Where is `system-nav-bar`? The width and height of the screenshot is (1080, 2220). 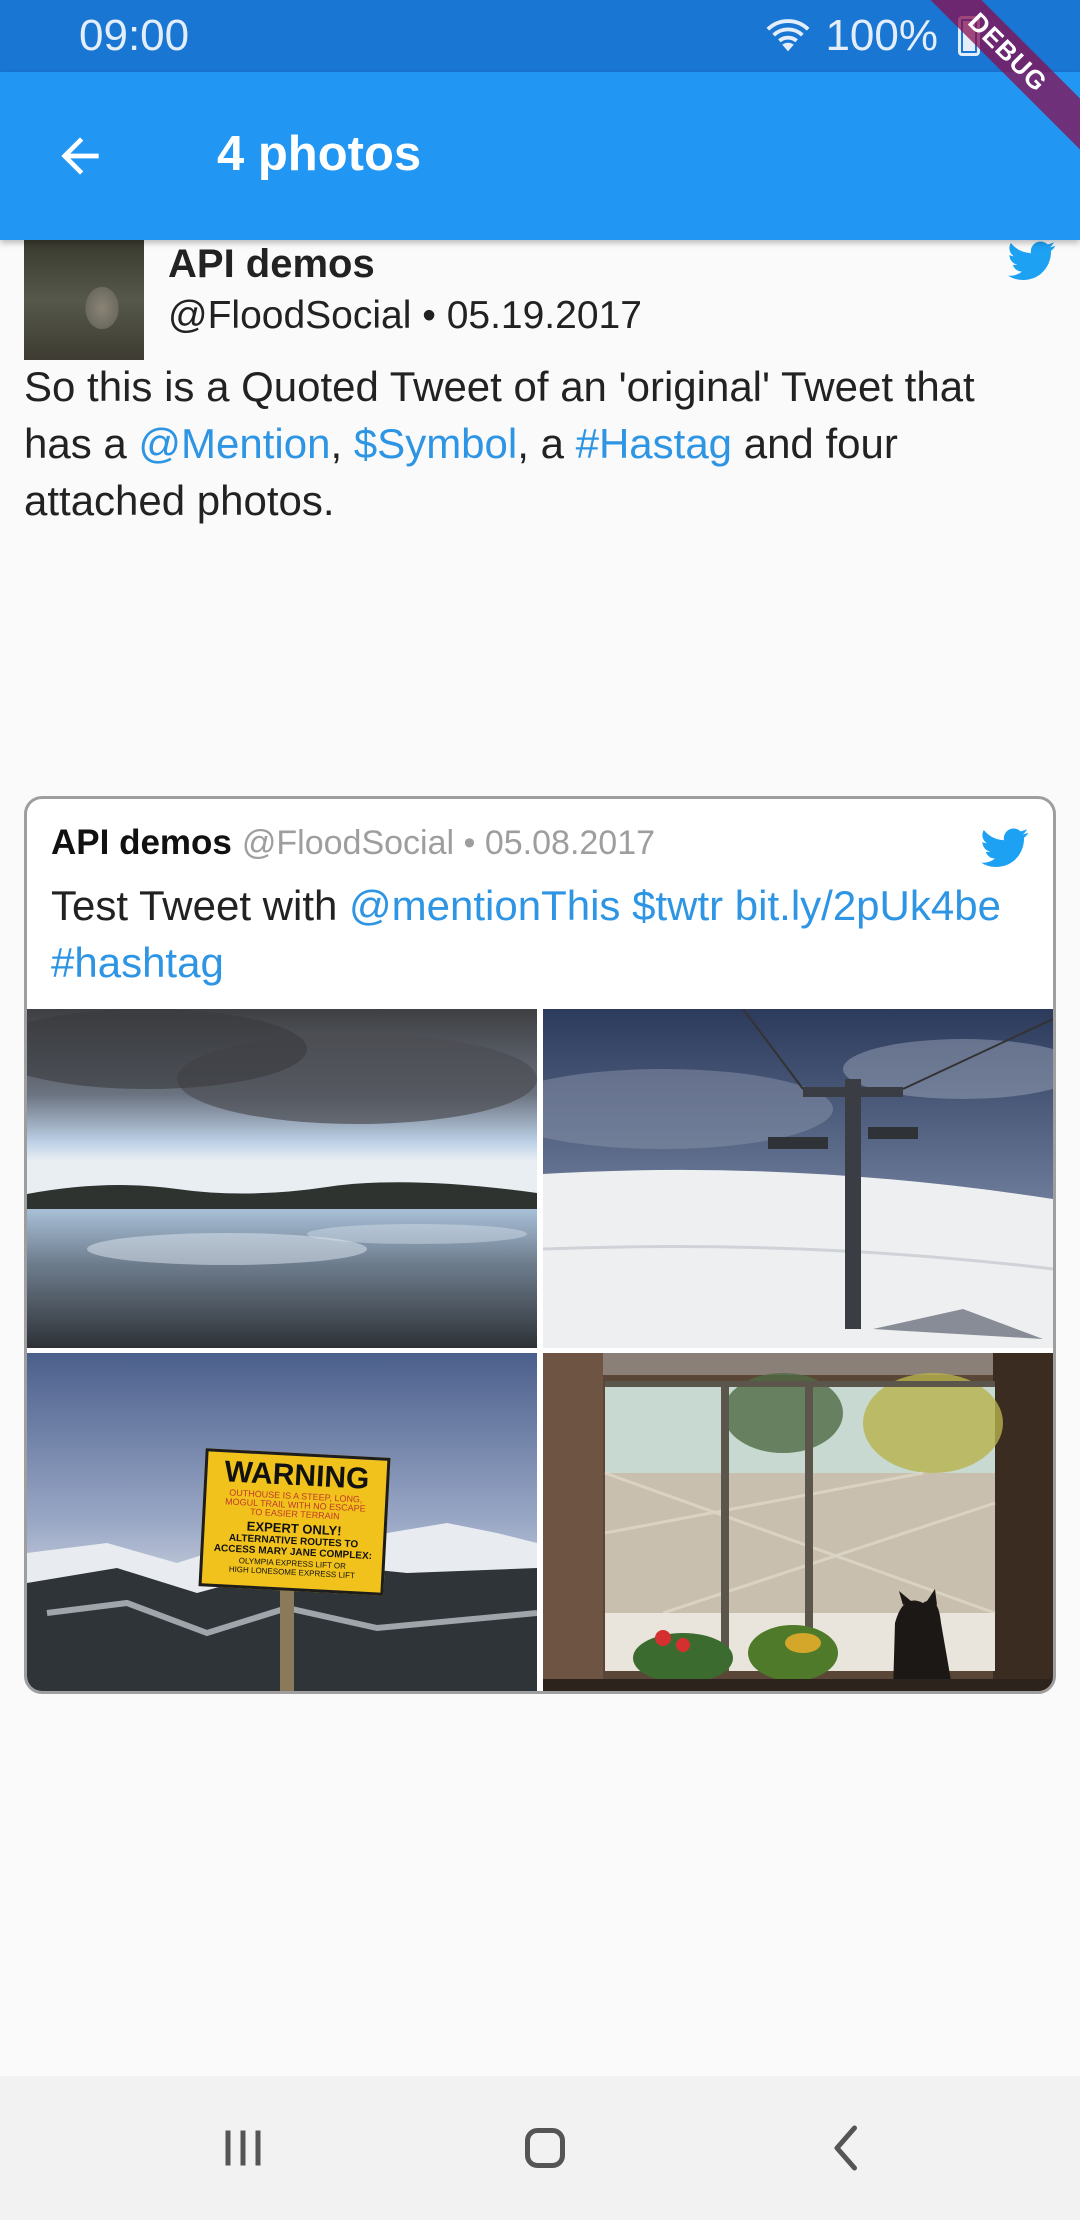 system-nav-bar is located at coordinates (540, 2148).